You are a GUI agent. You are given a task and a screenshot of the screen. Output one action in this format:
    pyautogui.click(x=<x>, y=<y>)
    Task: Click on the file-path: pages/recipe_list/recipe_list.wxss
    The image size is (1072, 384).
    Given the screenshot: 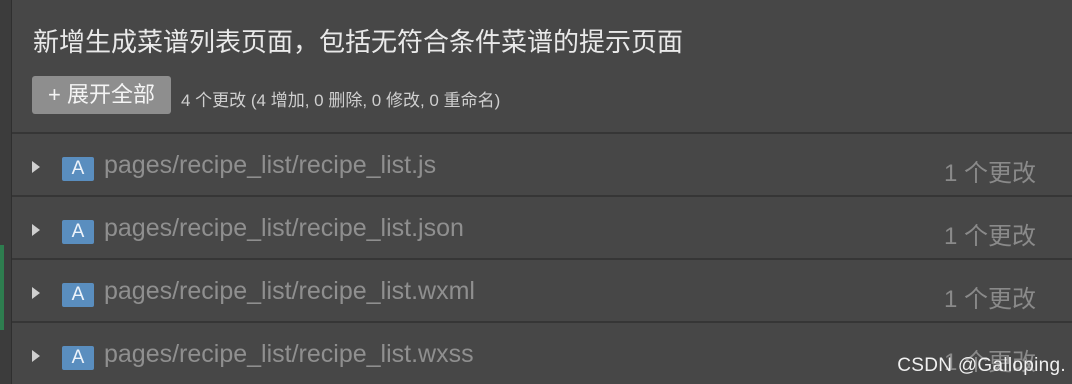 What is the action you would take?
    pyautogui.click(x=289, y=354)
    